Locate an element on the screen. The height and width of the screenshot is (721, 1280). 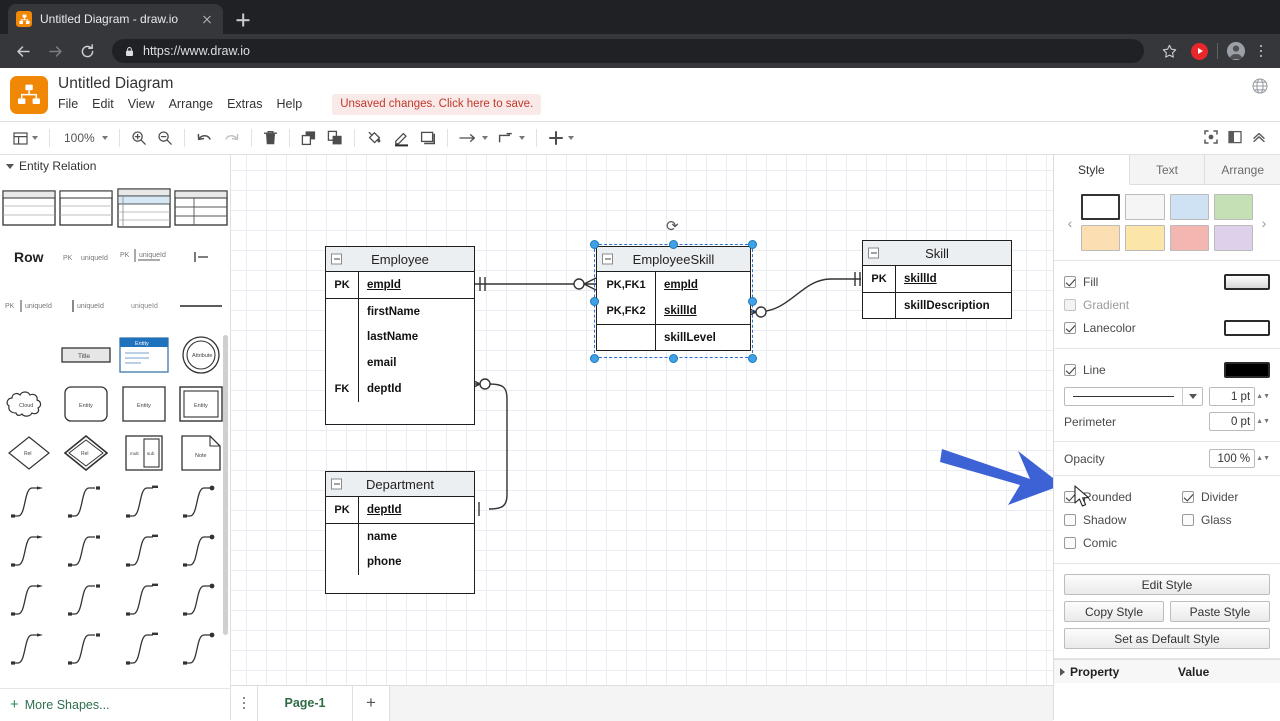
language-globe-icon is located at coordinates (1260, 86).